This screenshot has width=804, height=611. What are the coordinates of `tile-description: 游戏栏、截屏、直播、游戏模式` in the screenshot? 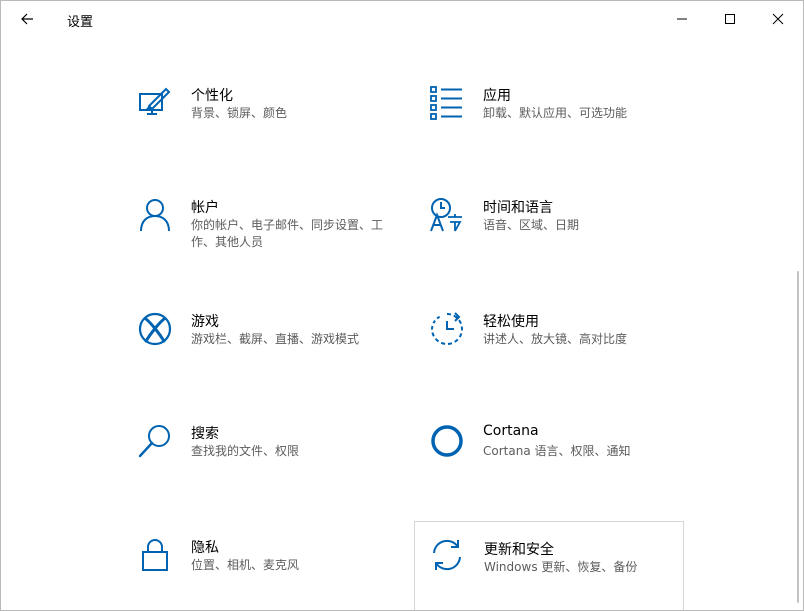 It's located at (275, 339).